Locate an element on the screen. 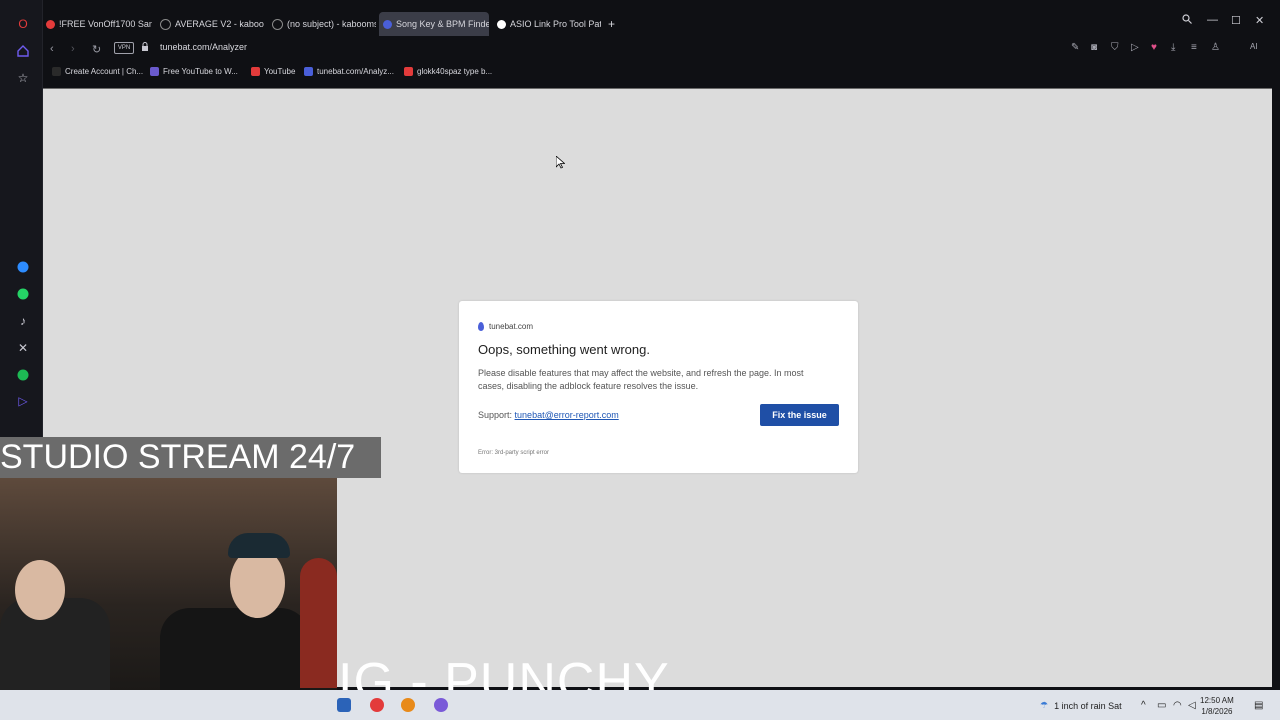  maximize-icon: ☐ is located at coordinates (1236, 20).